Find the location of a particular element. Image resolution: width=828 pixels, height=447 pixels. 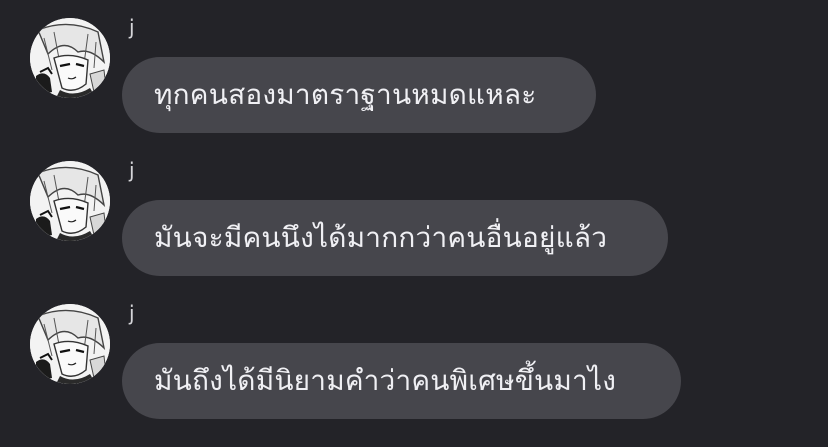

message-bubble: ทุกคนสองมาตราฐานหมดแหละ is located at coordinates (359, 95).